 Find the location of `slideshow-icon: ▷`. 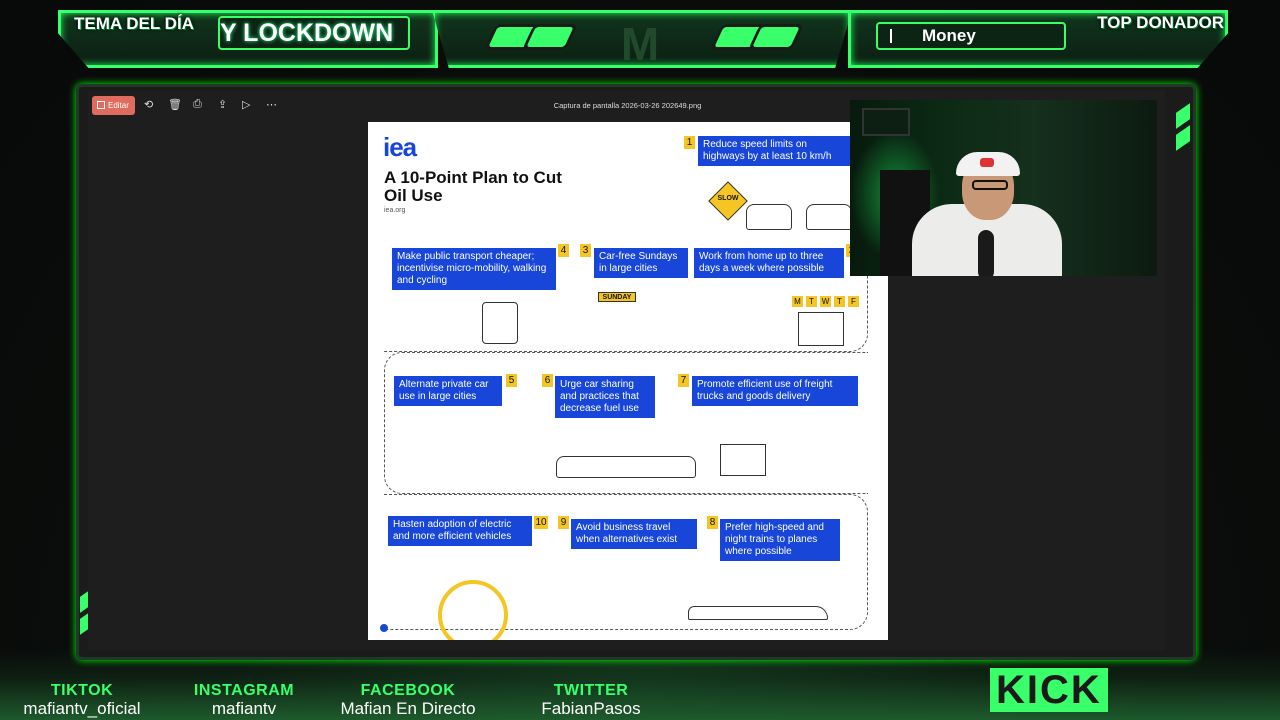

slideshow-icon: ▷ is located at coordinates (246, 104).